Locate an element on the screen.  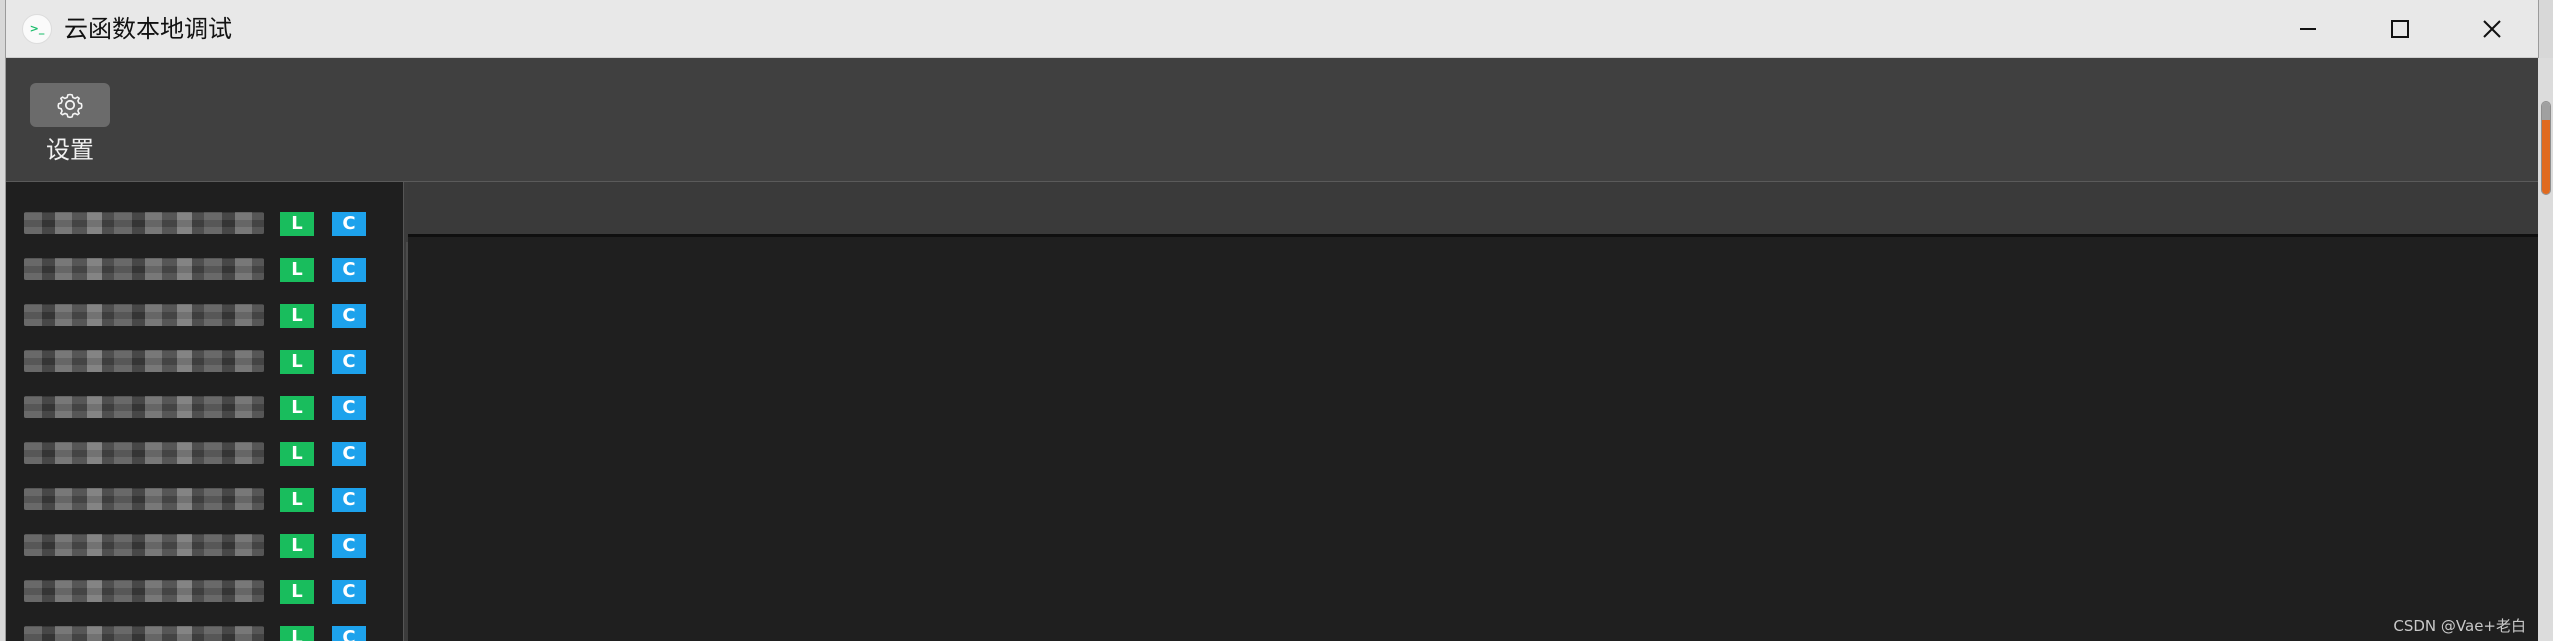
close-icon is located at coordinates (2492, 29).